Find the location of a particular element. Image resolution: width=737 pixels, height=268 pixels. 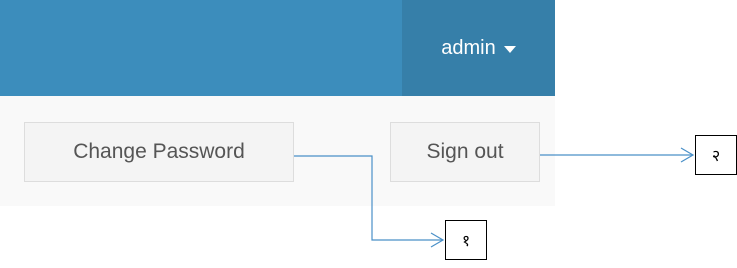

caret-down-icon is located at coordinates (509, 49).